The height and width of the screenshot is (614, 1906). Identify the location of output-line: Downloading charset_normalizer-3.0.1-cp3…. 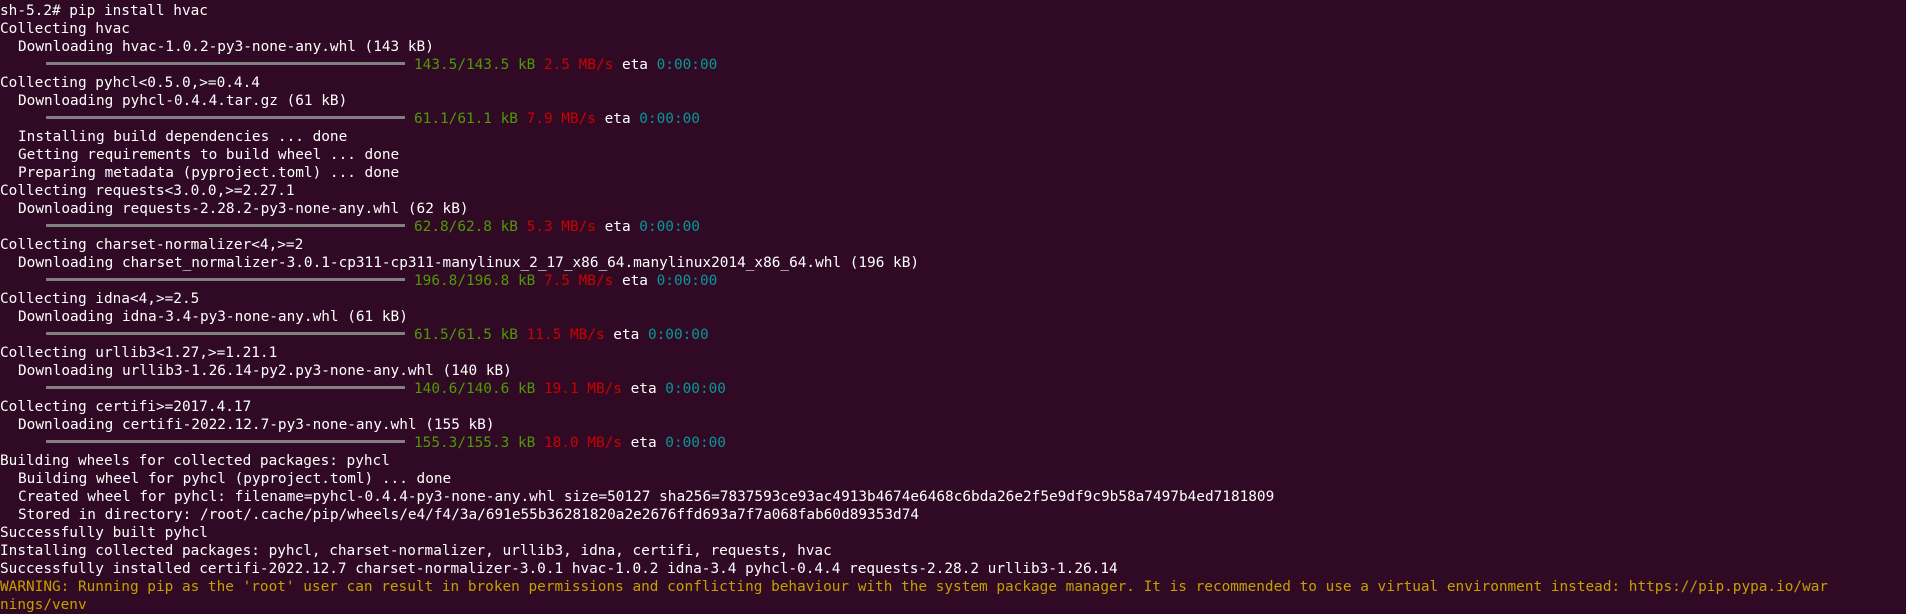
(469, 263).